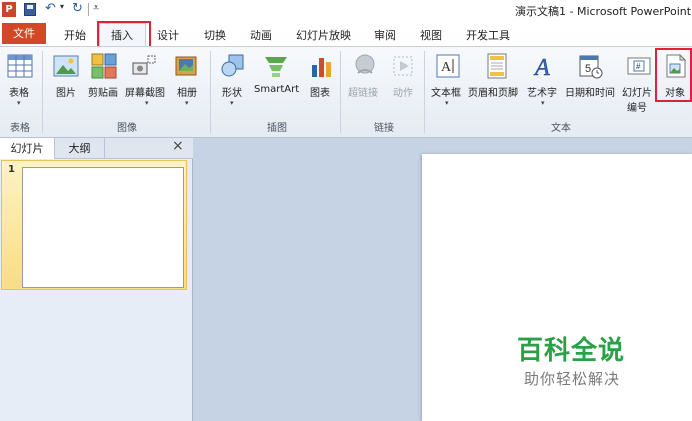 This screenshot has height=421, width=692. What do you see at coordinates (19, 103) in the screenshot?
I see `table-dropdown-icon: ▾` at bounding box center [19, 103].